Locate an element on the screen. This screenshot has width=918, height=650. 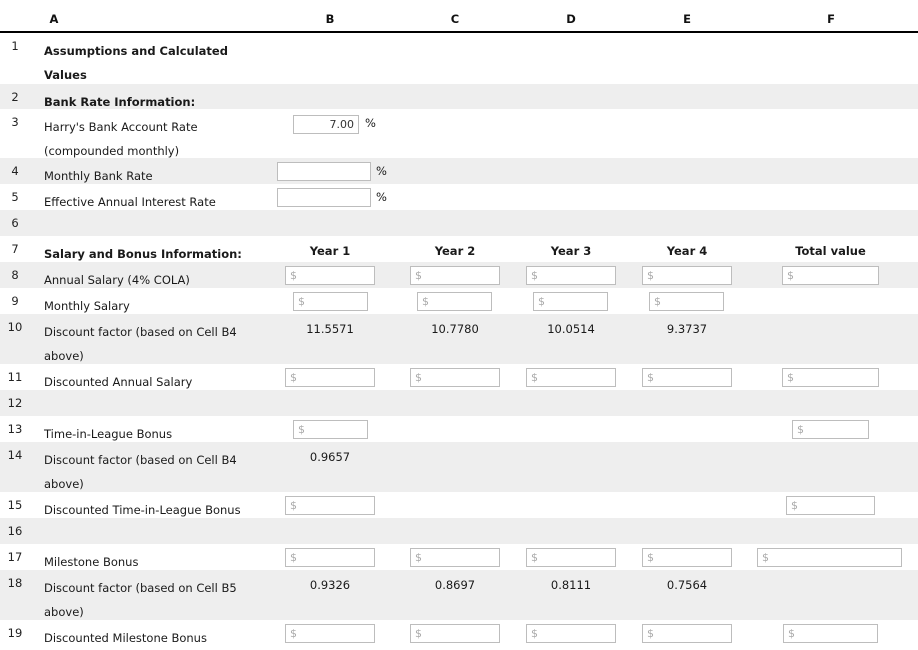
effective-annual-rate-input is located at coordinates (324, 197).